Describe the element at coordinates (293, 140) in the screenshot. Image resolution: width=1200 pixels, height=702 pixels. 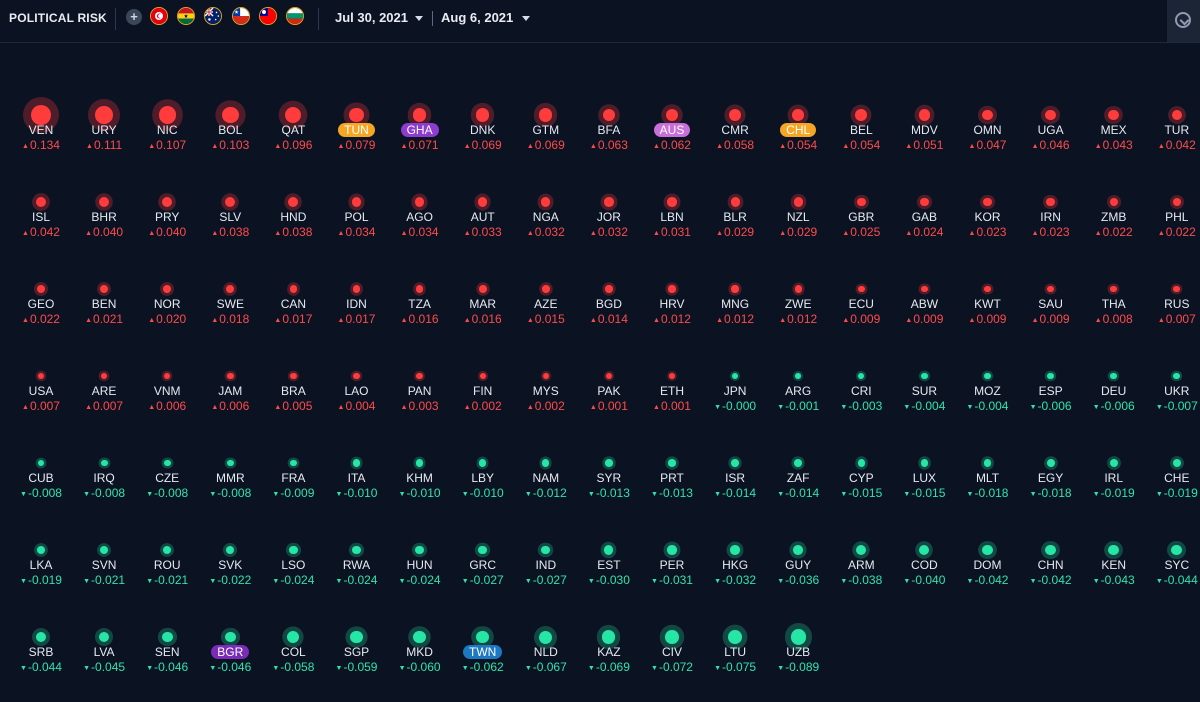
I see `country-cell-qat: QAT ▲0.096` at that location.